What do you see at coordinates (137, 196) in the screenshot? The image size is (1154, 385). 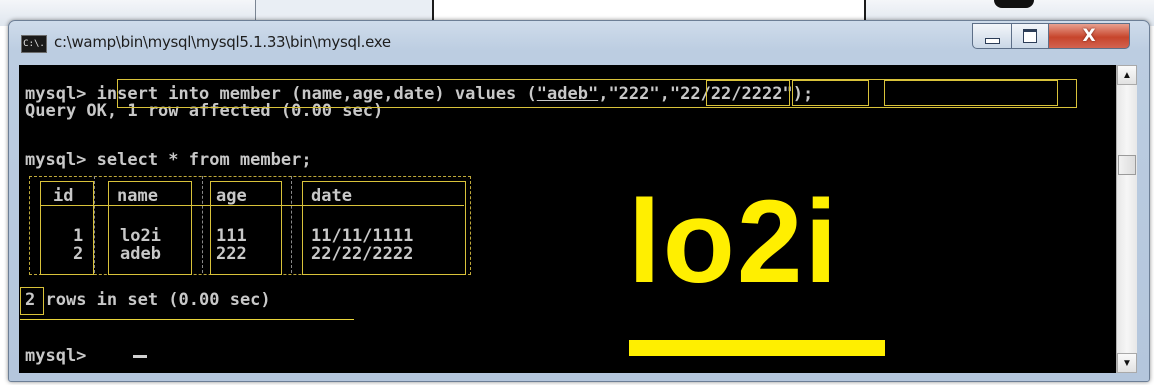 I see `table-header-name: name` at bounding box center [137, 196].